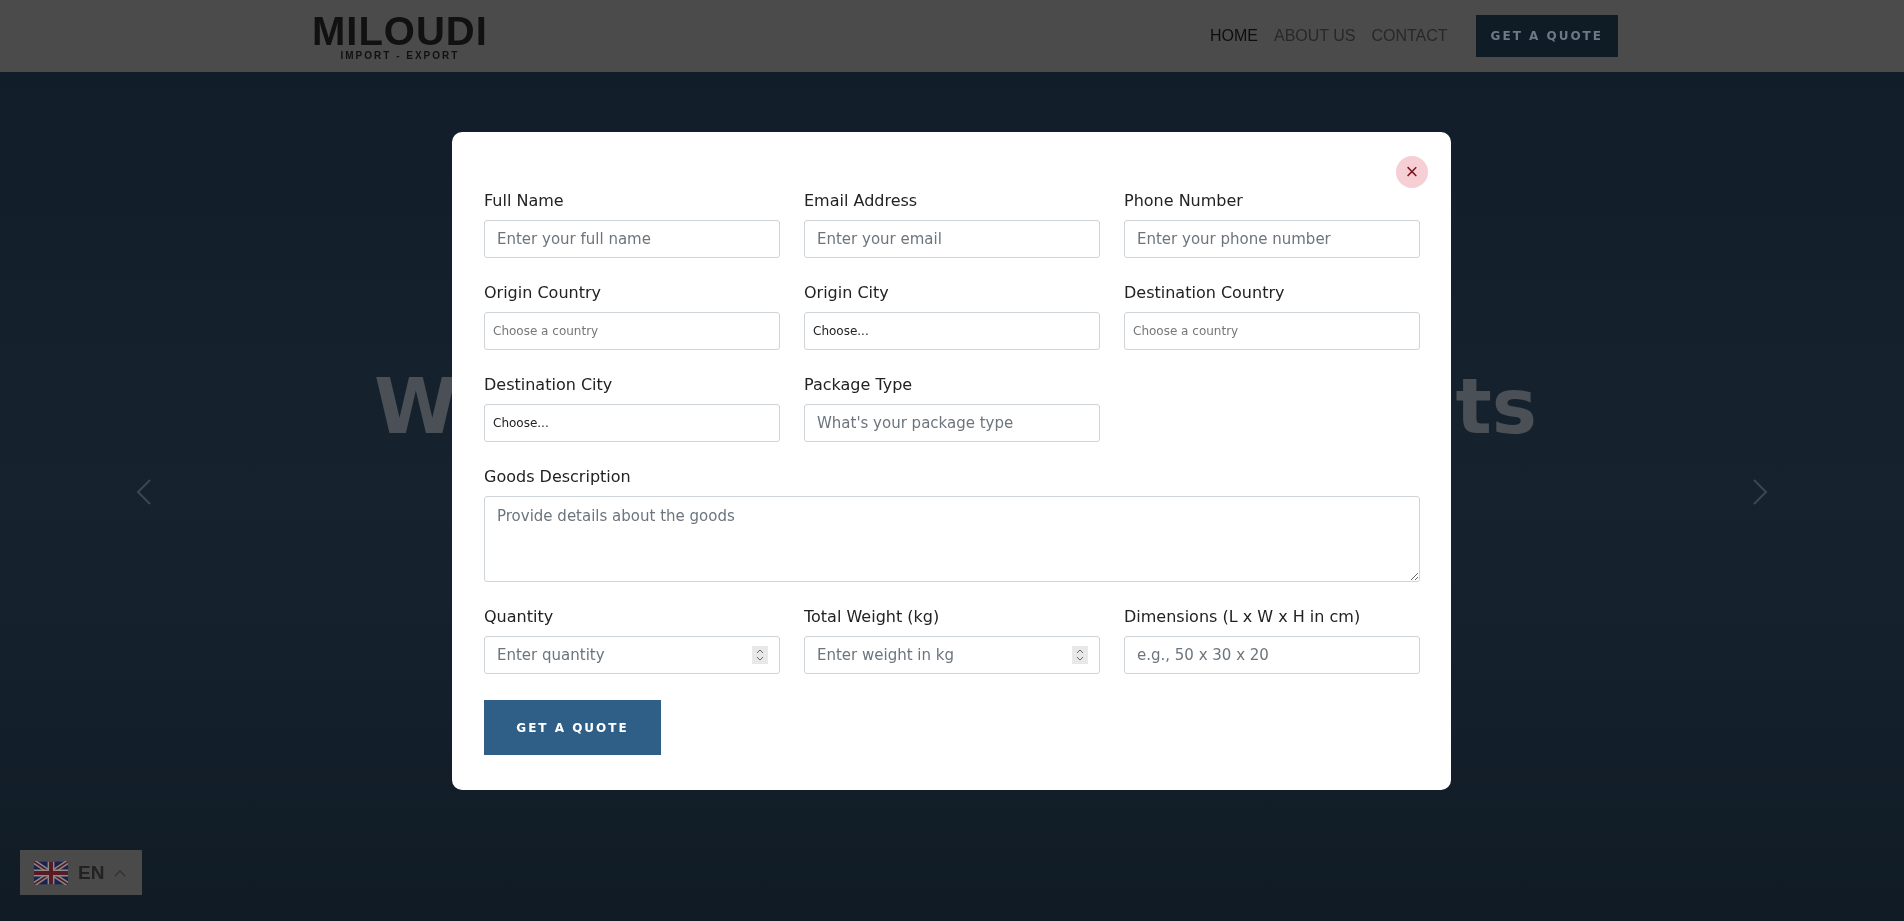 The image size is (1904, 921). What do you see at coordinates (632, 655) in the screenshot?
I see `number-field: Enter quantity` at bounding box center [632, 655].